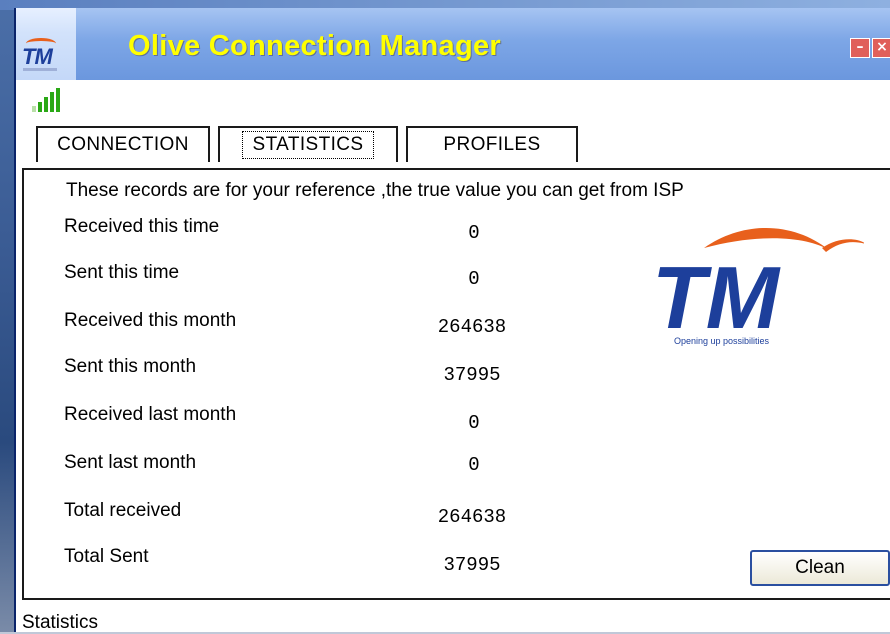 Image resolution: width=890 pixels, height=634 pixels. I want to click on stat-value-sent-this-time: 0, so click(474, 279).